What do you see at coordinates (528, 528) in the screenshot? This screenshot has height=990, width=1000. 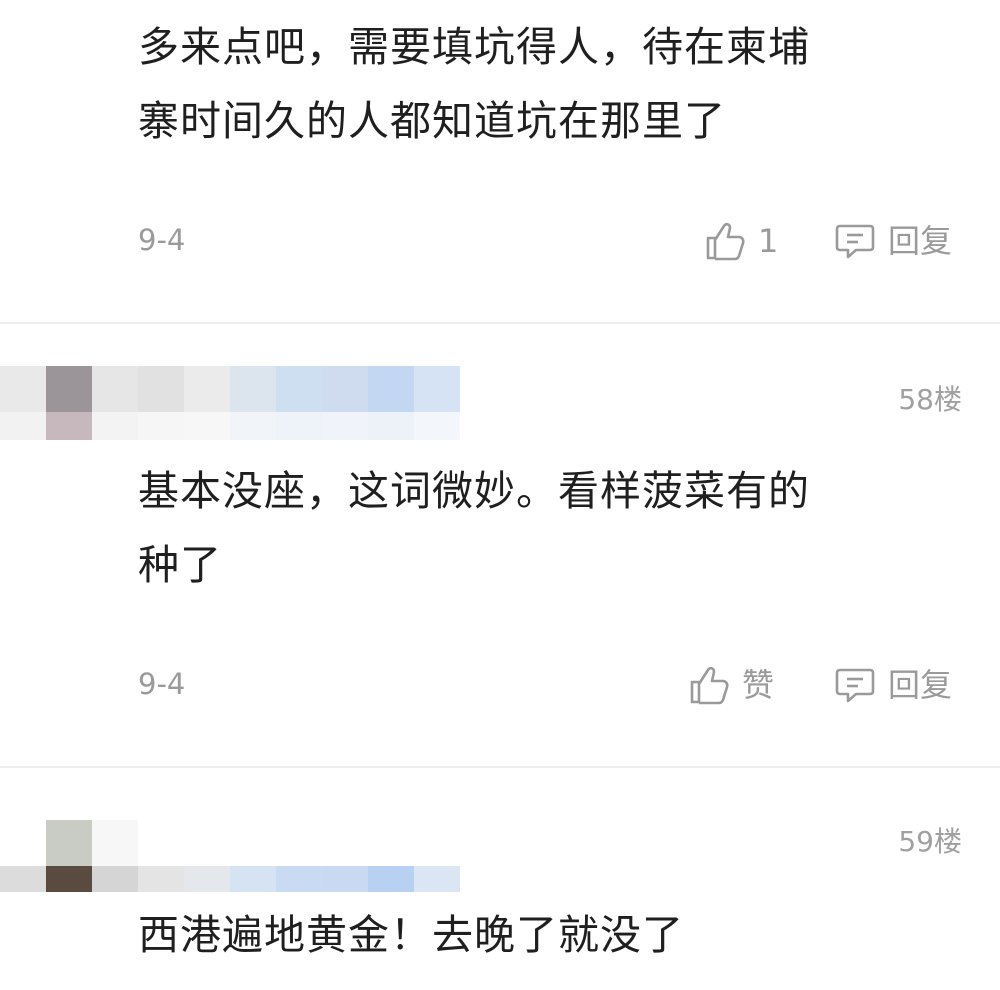 I see `comment-text: 基本没座，这词微妙。看样菠菜有的 种了` at bounding box center [528, 528].